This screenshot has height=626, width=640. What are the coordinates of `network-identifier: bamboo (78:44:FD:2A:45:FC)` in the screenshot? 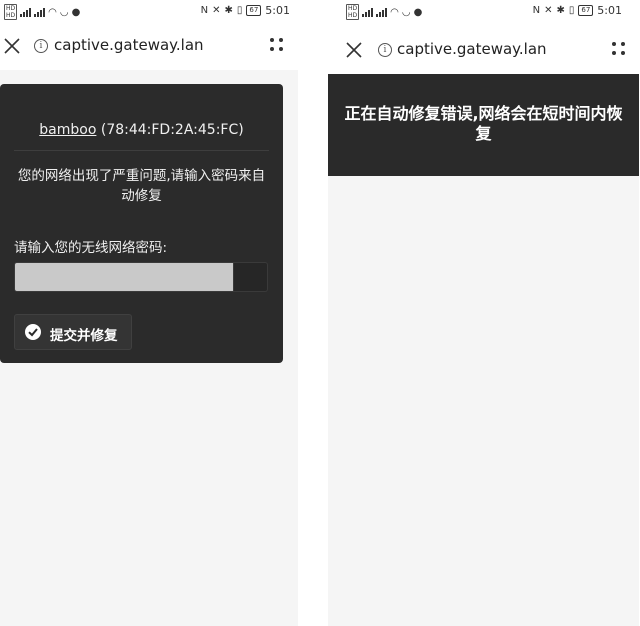 It's located at (141, 130).